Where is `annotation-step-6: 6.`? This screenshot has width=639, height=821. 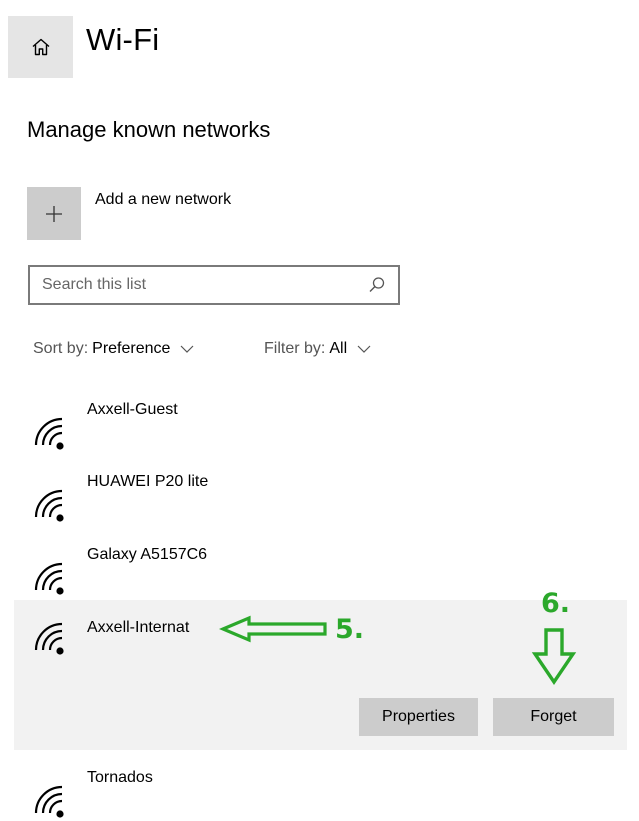 annotation-step-6: 6. is located at coordinates (556, 603).